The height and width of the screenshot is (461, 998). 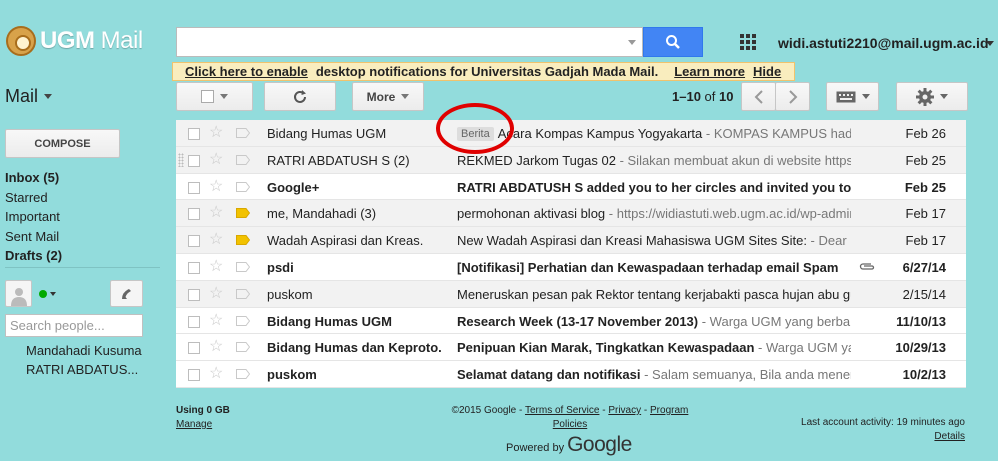 I want to click on sidebar-item-inbox: Inbox (5), so click(x=82, y=178).